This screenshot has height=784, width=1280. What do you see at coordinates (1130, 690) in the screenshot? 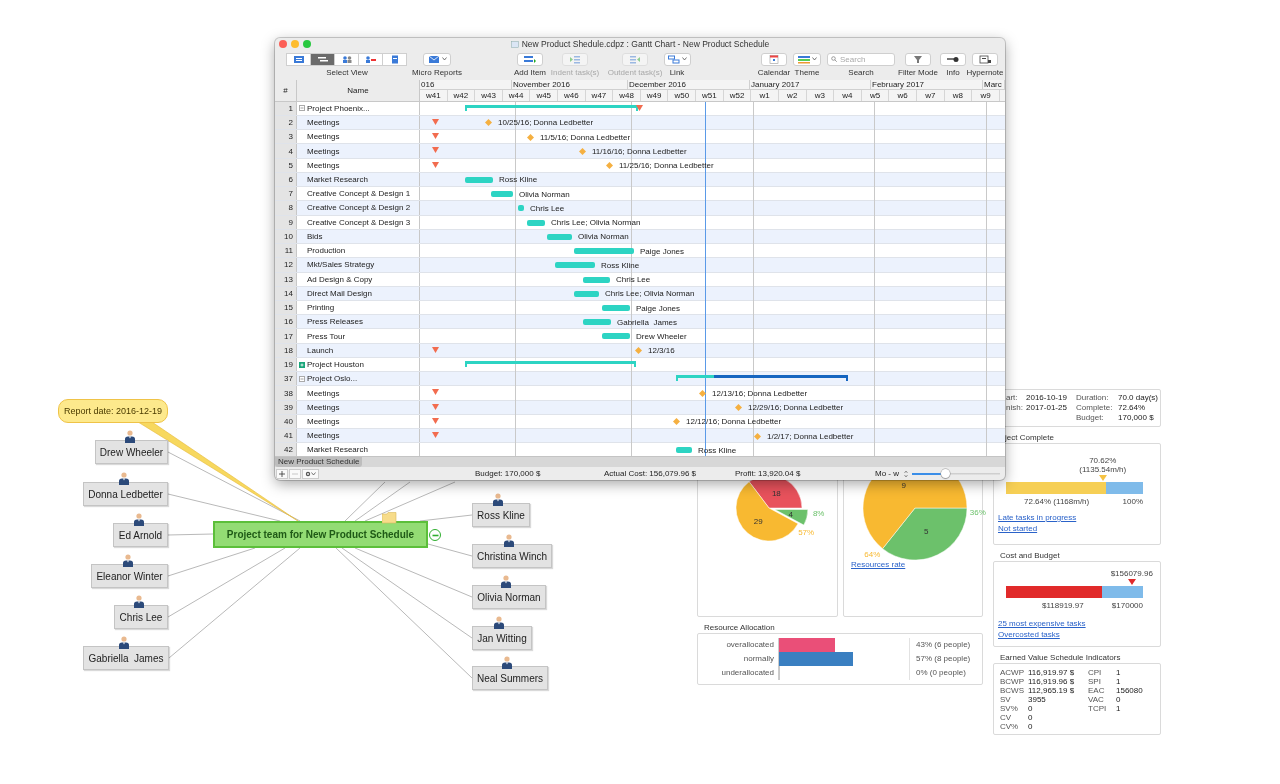
I see `indicator-value: 156080` at bounding box center [1130, 690].